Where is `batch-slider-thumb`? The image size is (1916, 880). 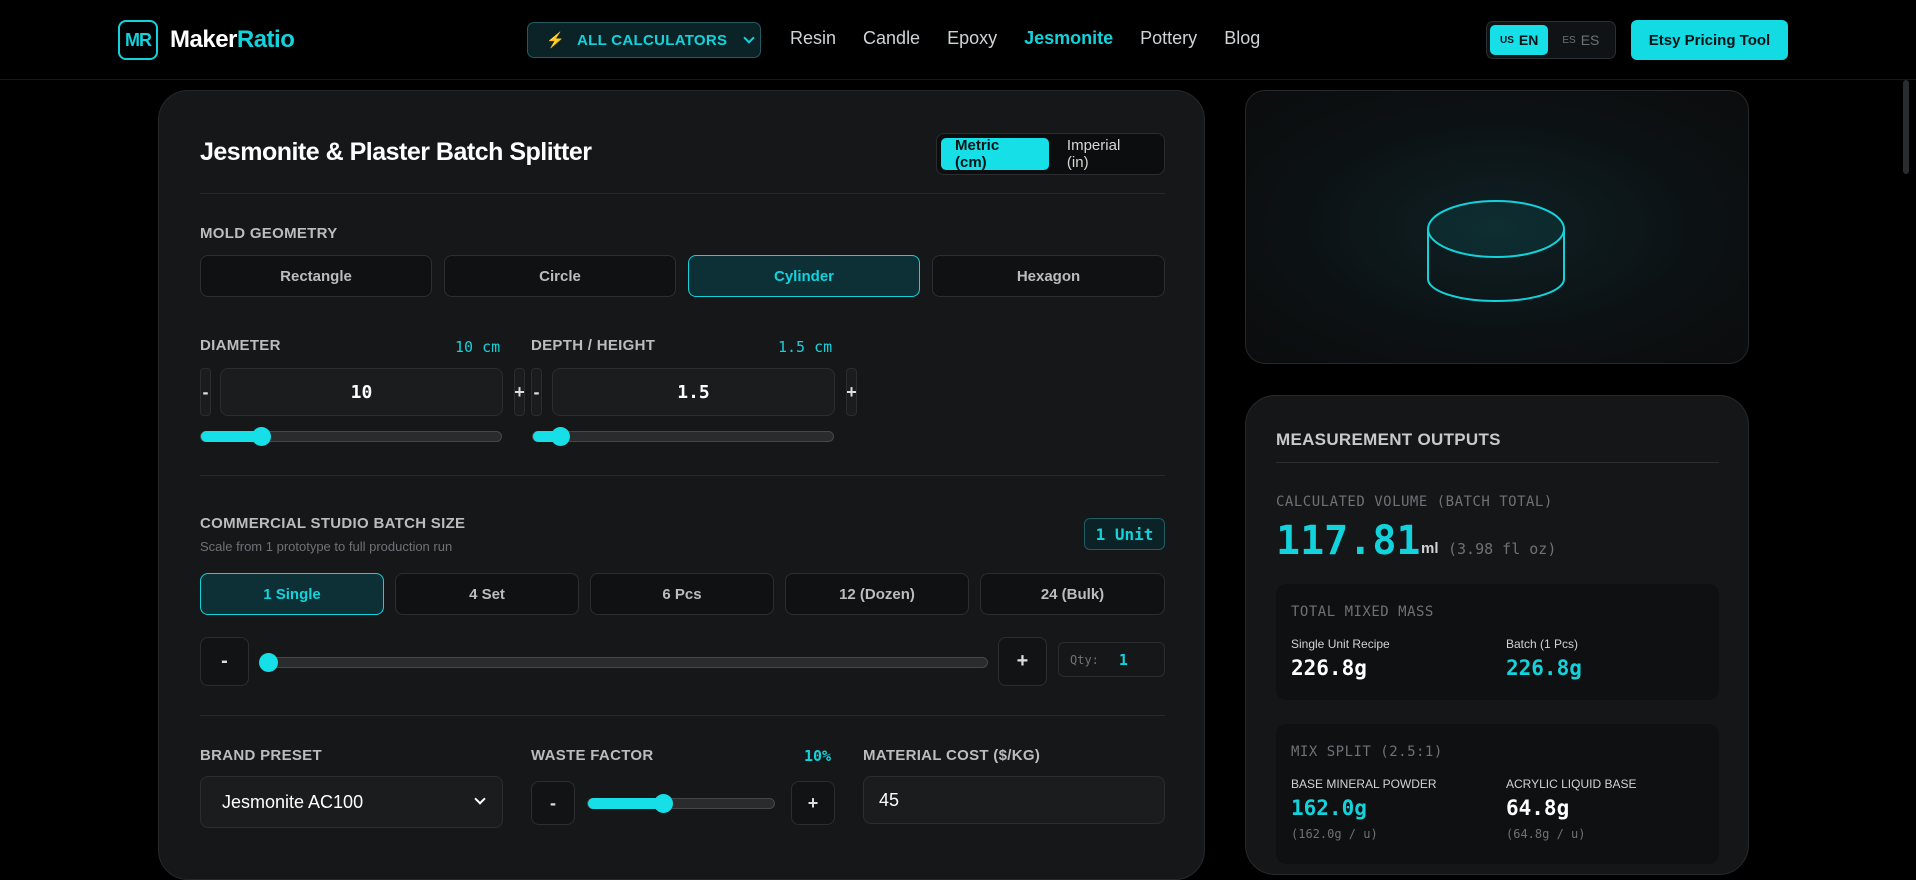
batch-slider-thumb is located at coordinates (268, 662).